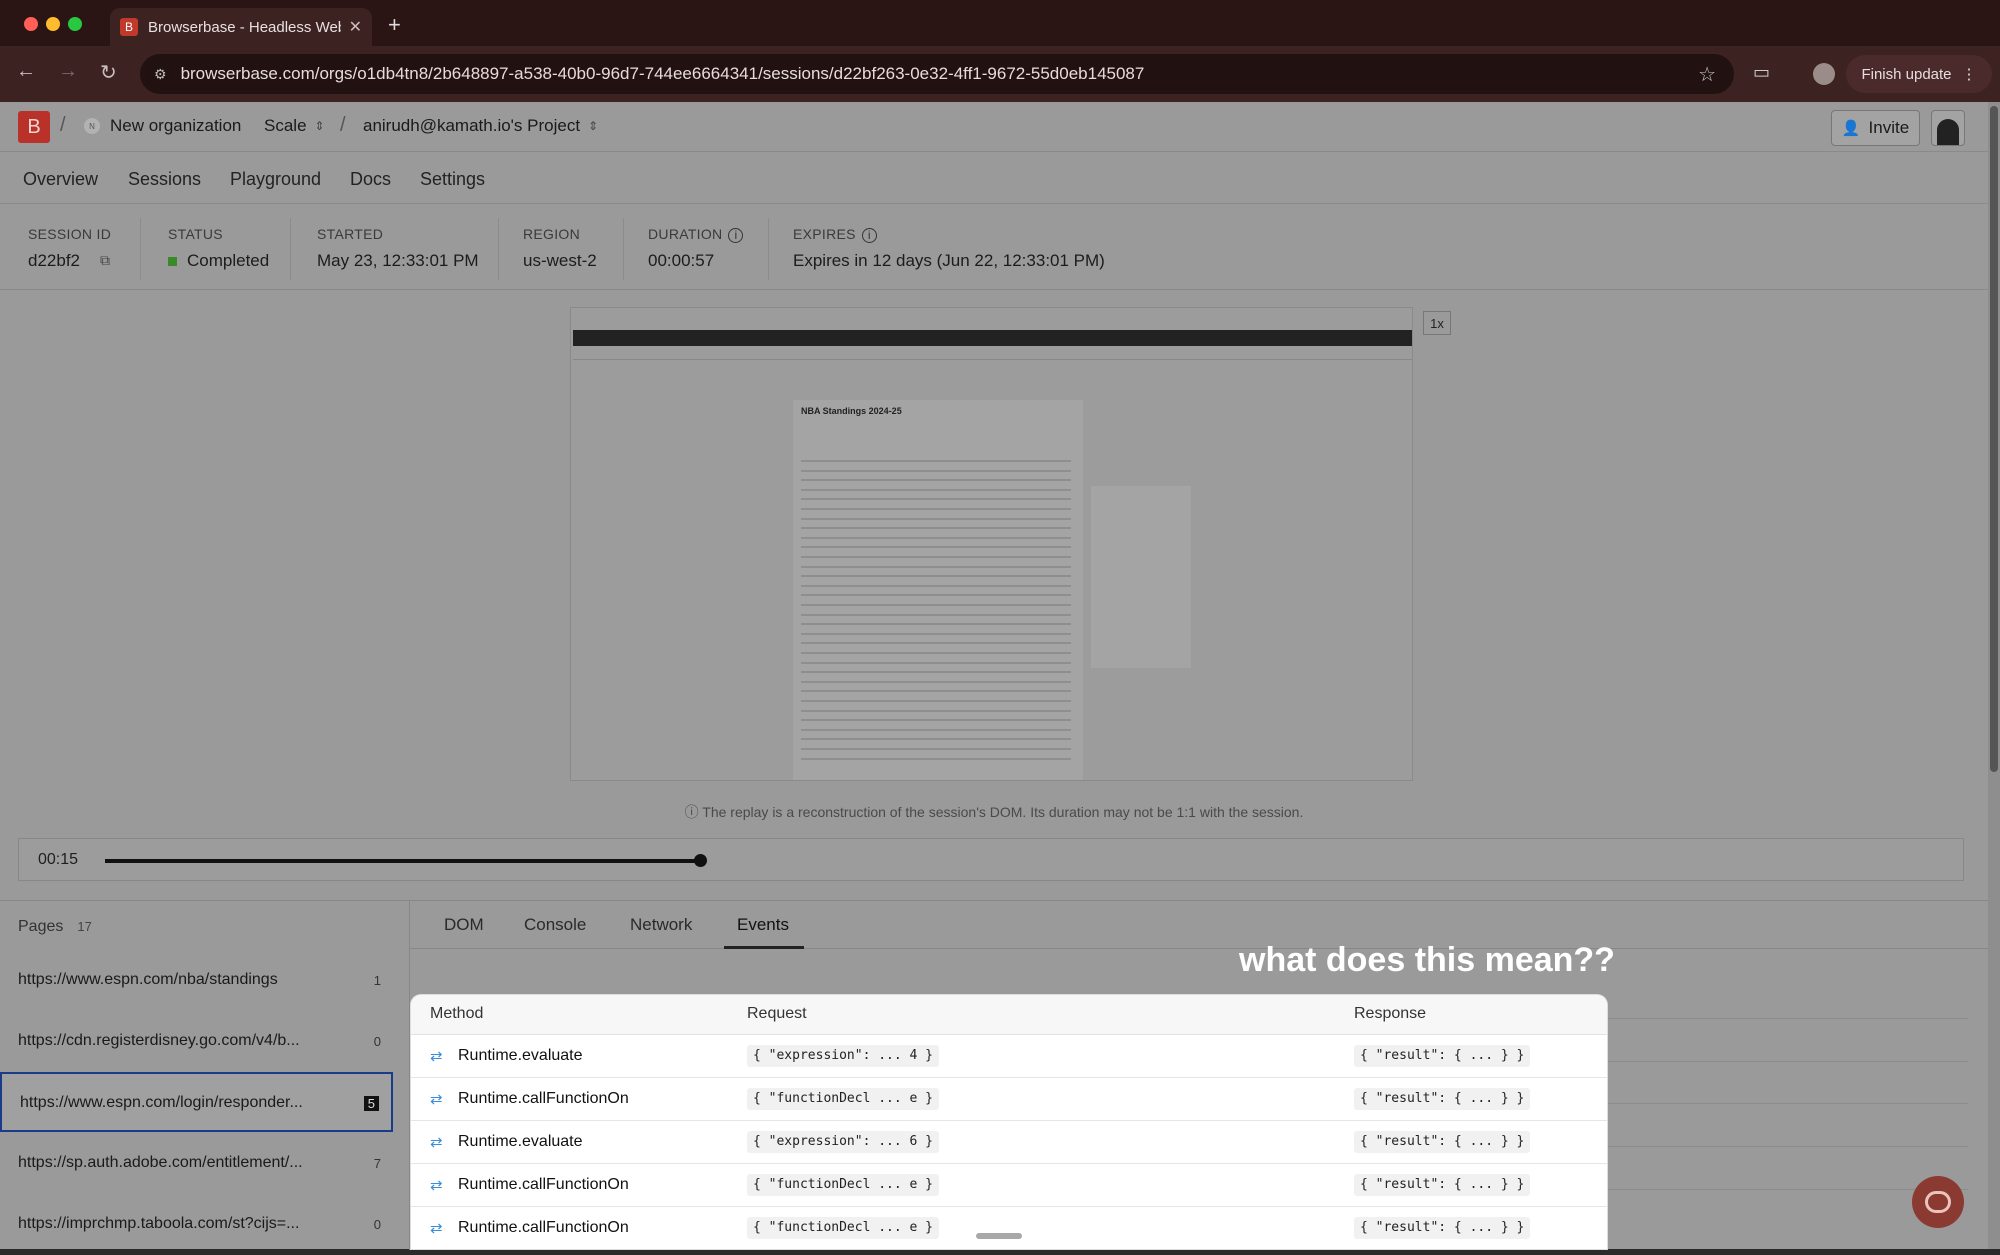 This screenshot has height=1255, width=2000. I want to click on event-method: Runtime.callFunctionOn, so click(543, 1184).